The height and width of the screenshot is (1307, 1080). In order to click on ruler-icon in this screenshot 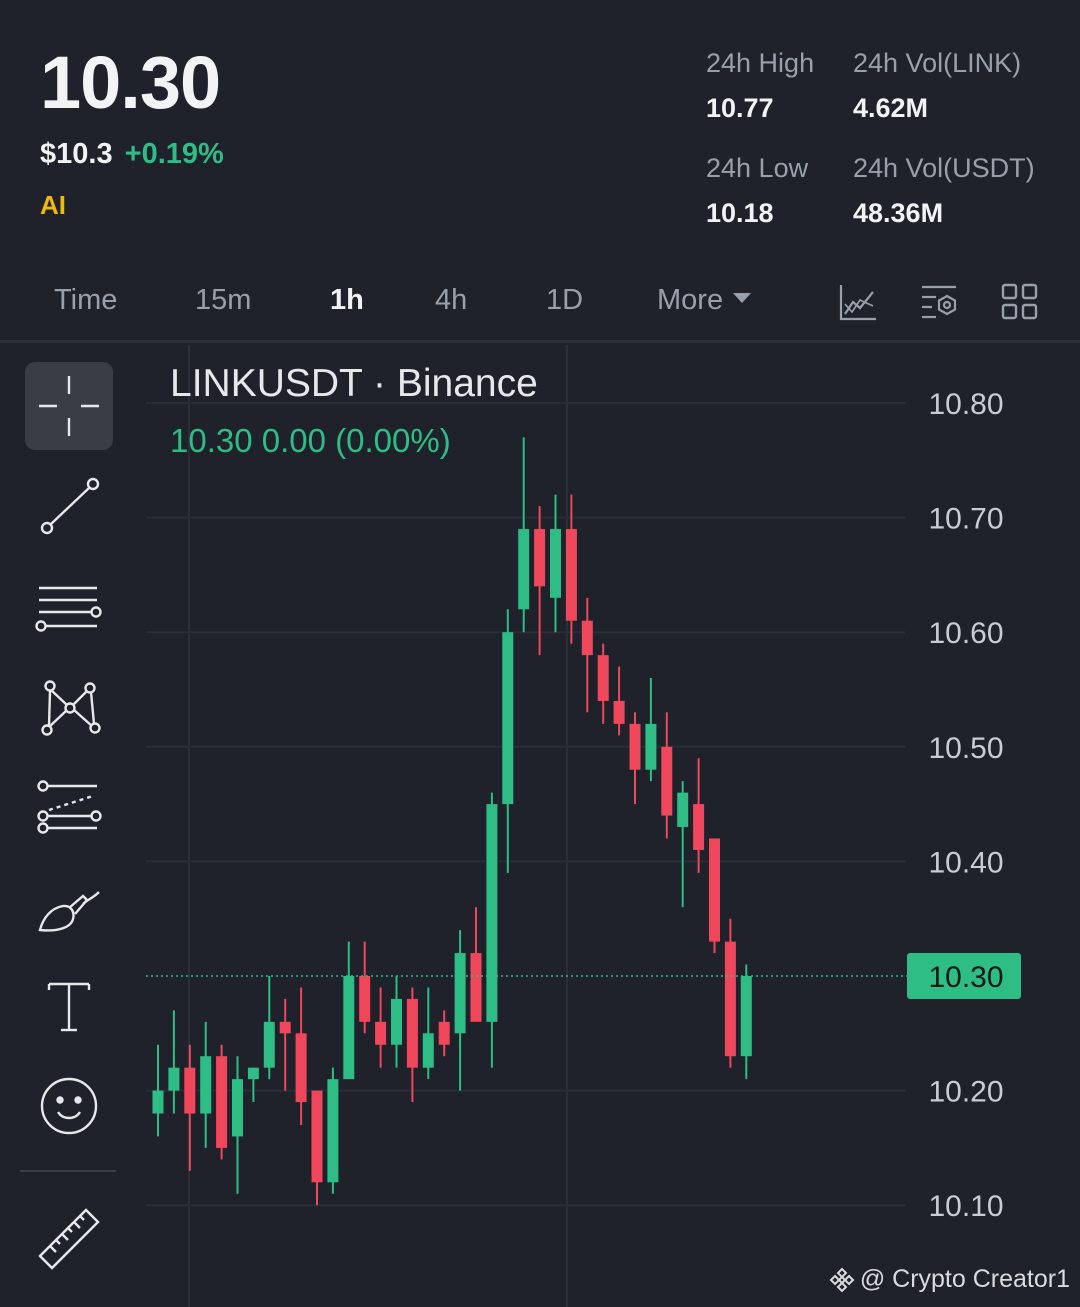, I will do `click(69, 1239)`.